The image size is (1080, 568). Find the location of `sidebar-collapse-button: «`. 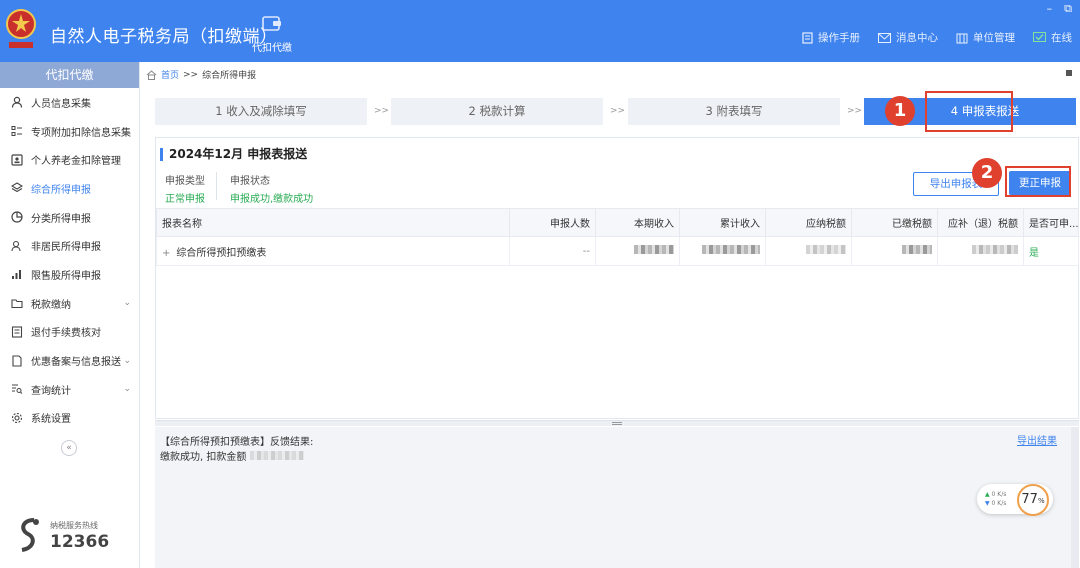

sidebar-collapse-button: « is located at coordinates (69, 448).